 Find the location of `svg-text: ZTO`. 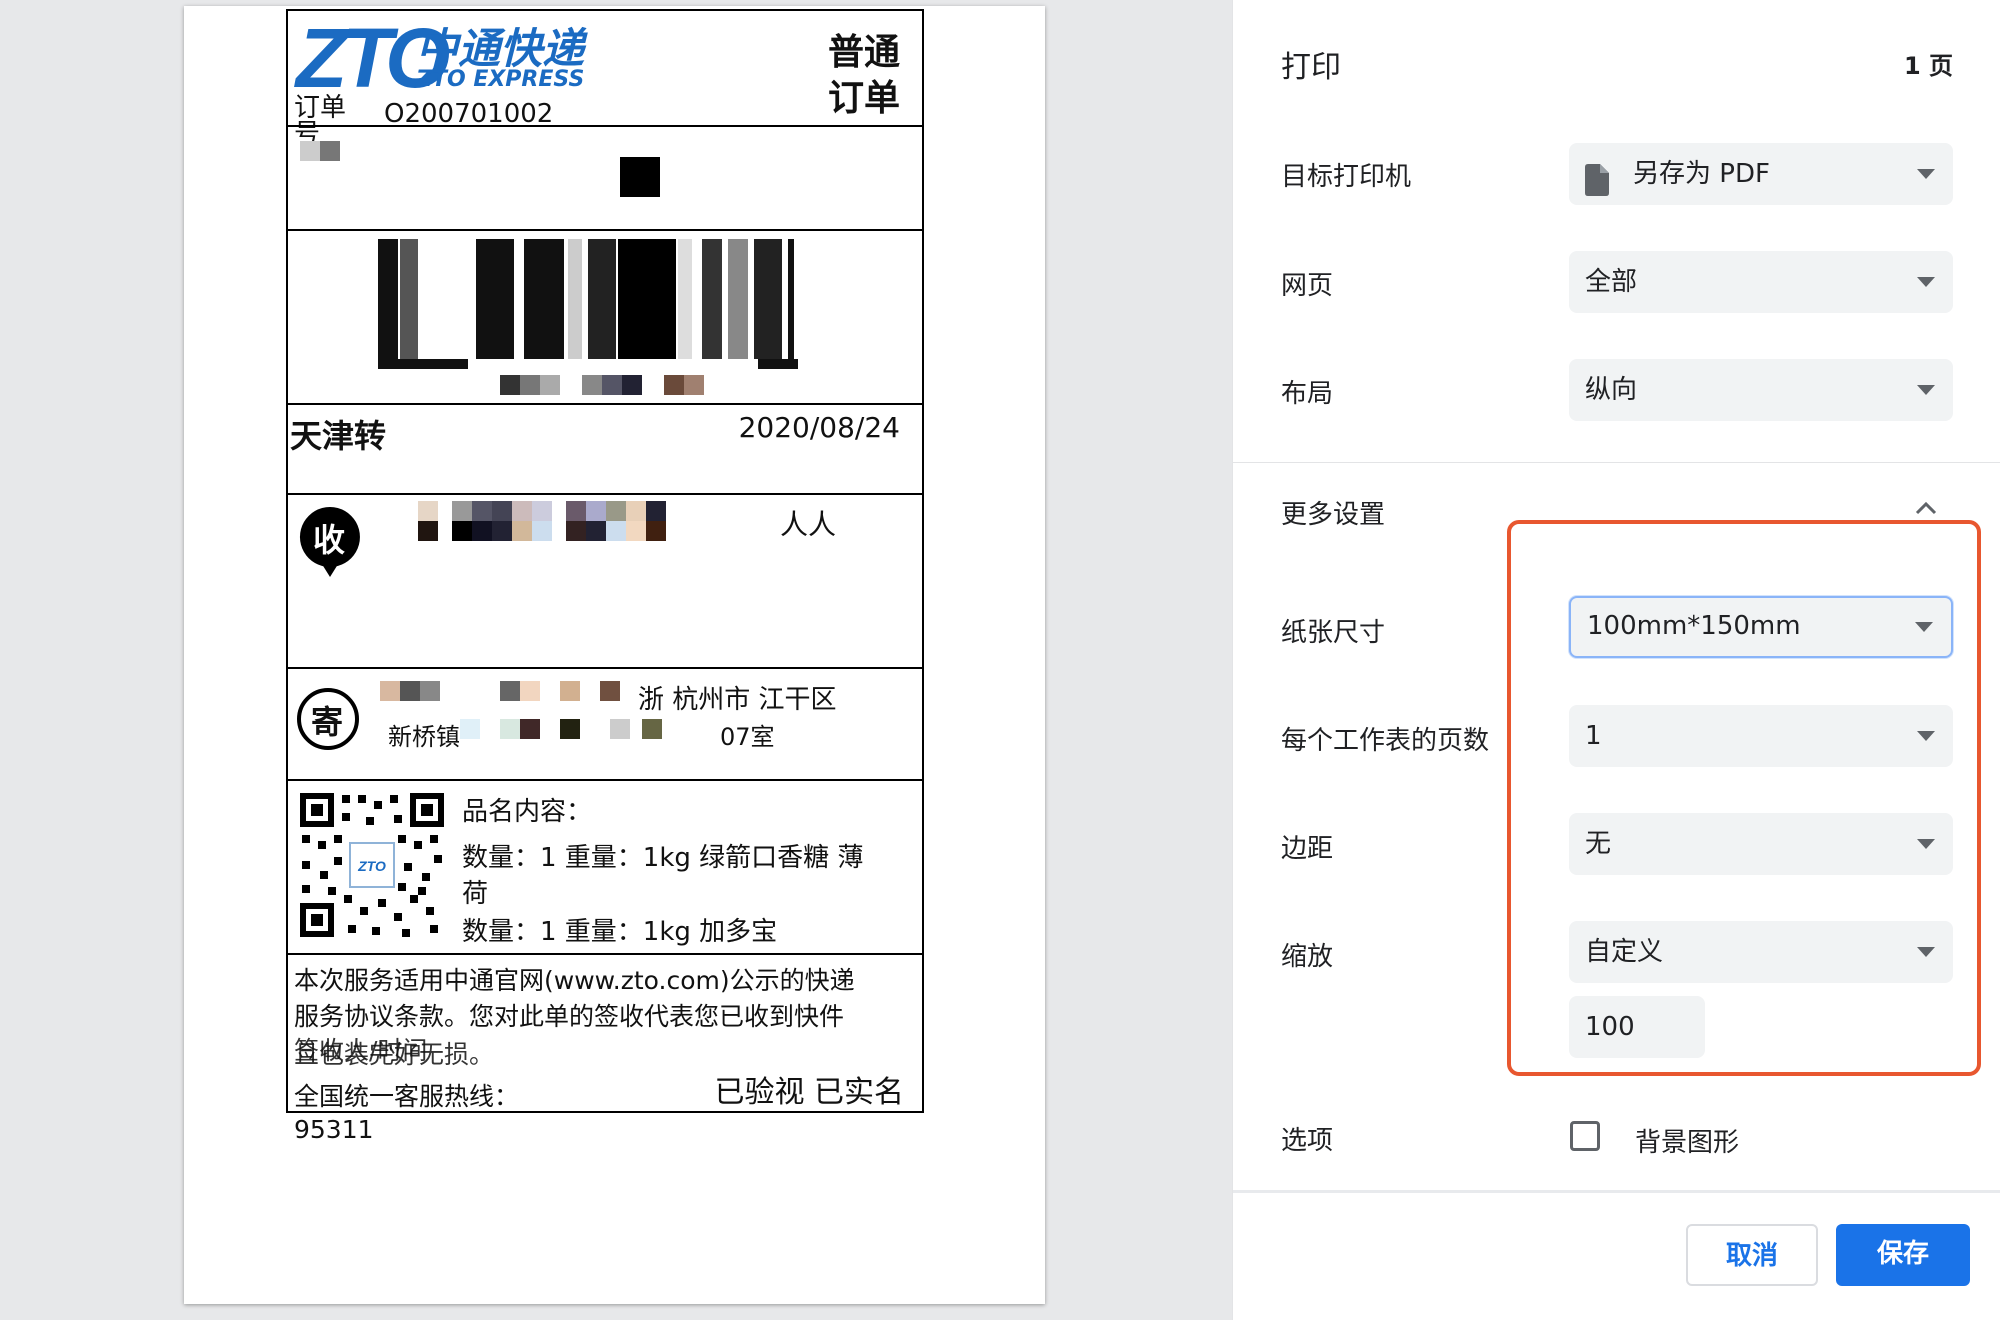

svg-text: ZTO is located at coordinates (371, 866).